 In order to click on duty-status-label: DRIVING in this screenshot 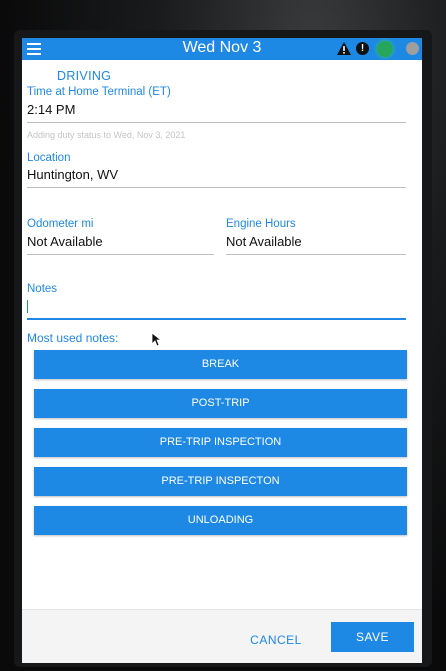, I will do `click(84, 76)`.